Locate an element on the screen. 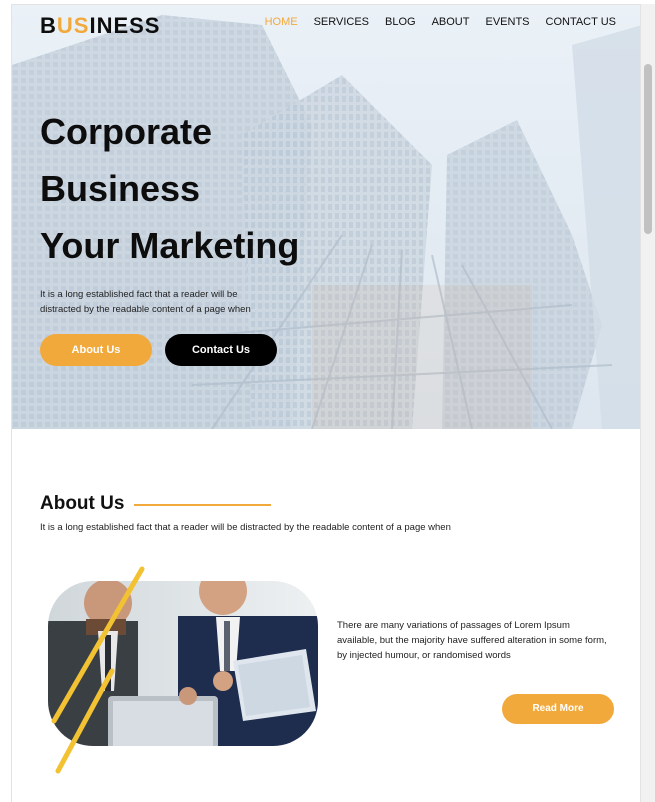 The width and height of the screenshot is (655, 802). logo-text-b: B is located at coordinates (48, 25).